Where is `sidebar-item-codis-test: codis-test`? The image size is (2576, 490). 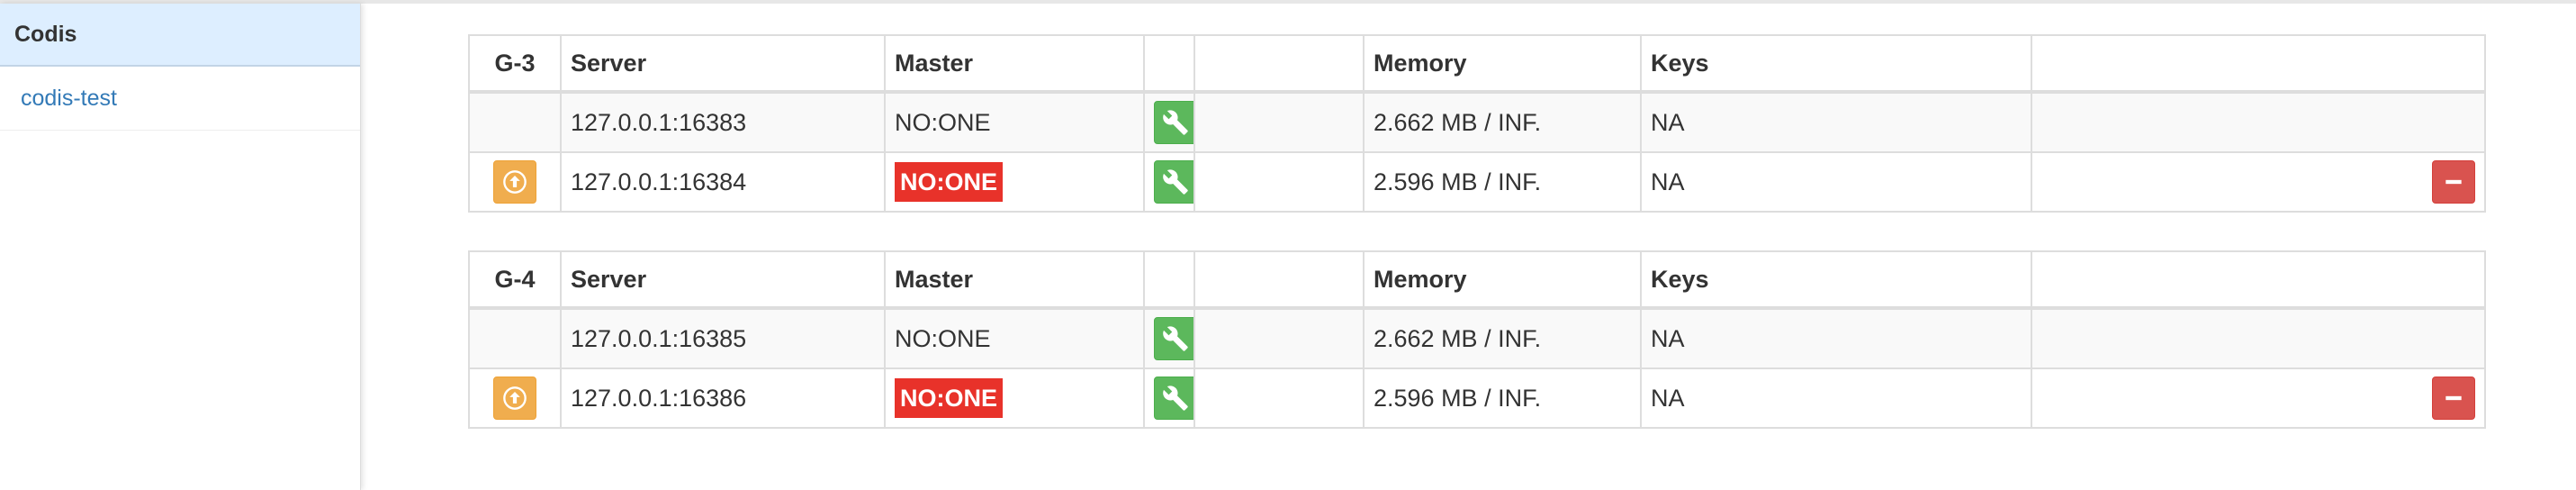
sidebar-item-codis-test: codis-test is located at coordinates (180, 99).